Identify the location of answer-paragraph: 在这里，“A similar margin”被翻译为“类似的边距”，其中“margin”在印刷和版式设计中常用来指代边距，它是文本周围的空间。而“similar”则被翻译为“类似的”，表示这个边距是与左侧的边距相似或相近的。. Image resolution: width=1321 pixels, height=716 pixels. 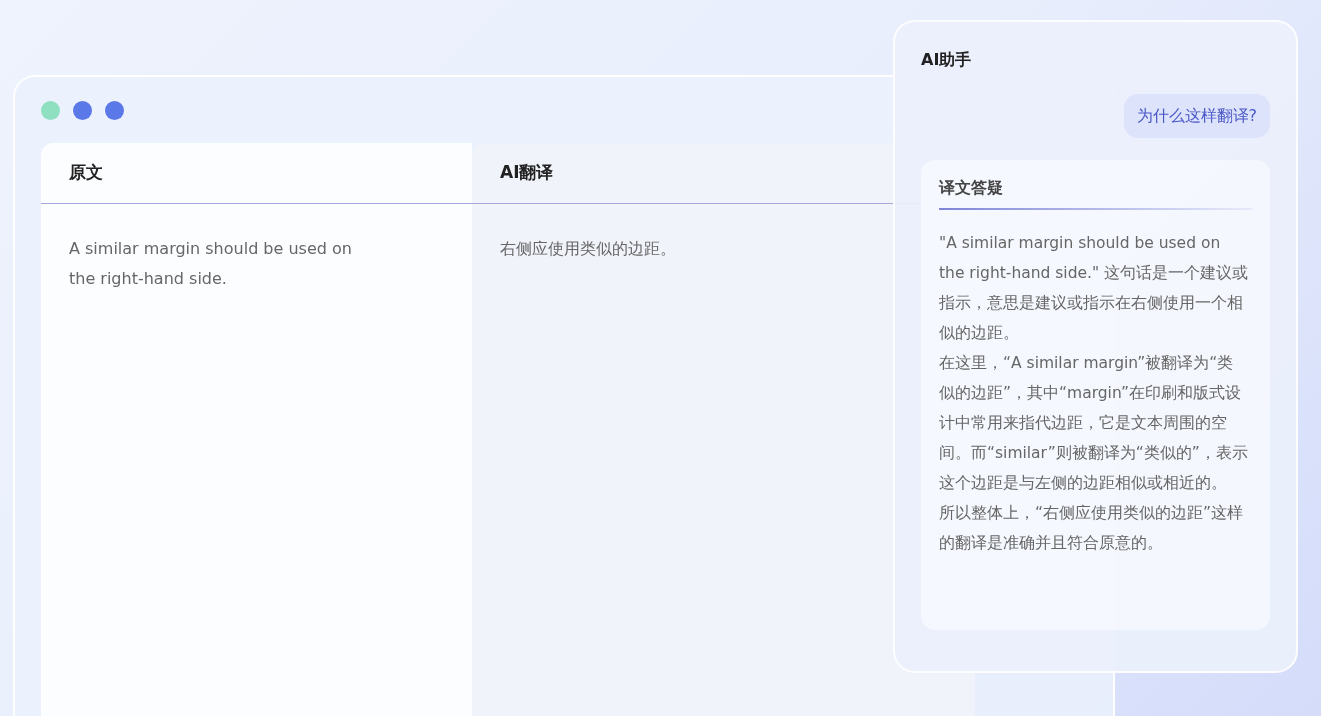
(1094, 423).